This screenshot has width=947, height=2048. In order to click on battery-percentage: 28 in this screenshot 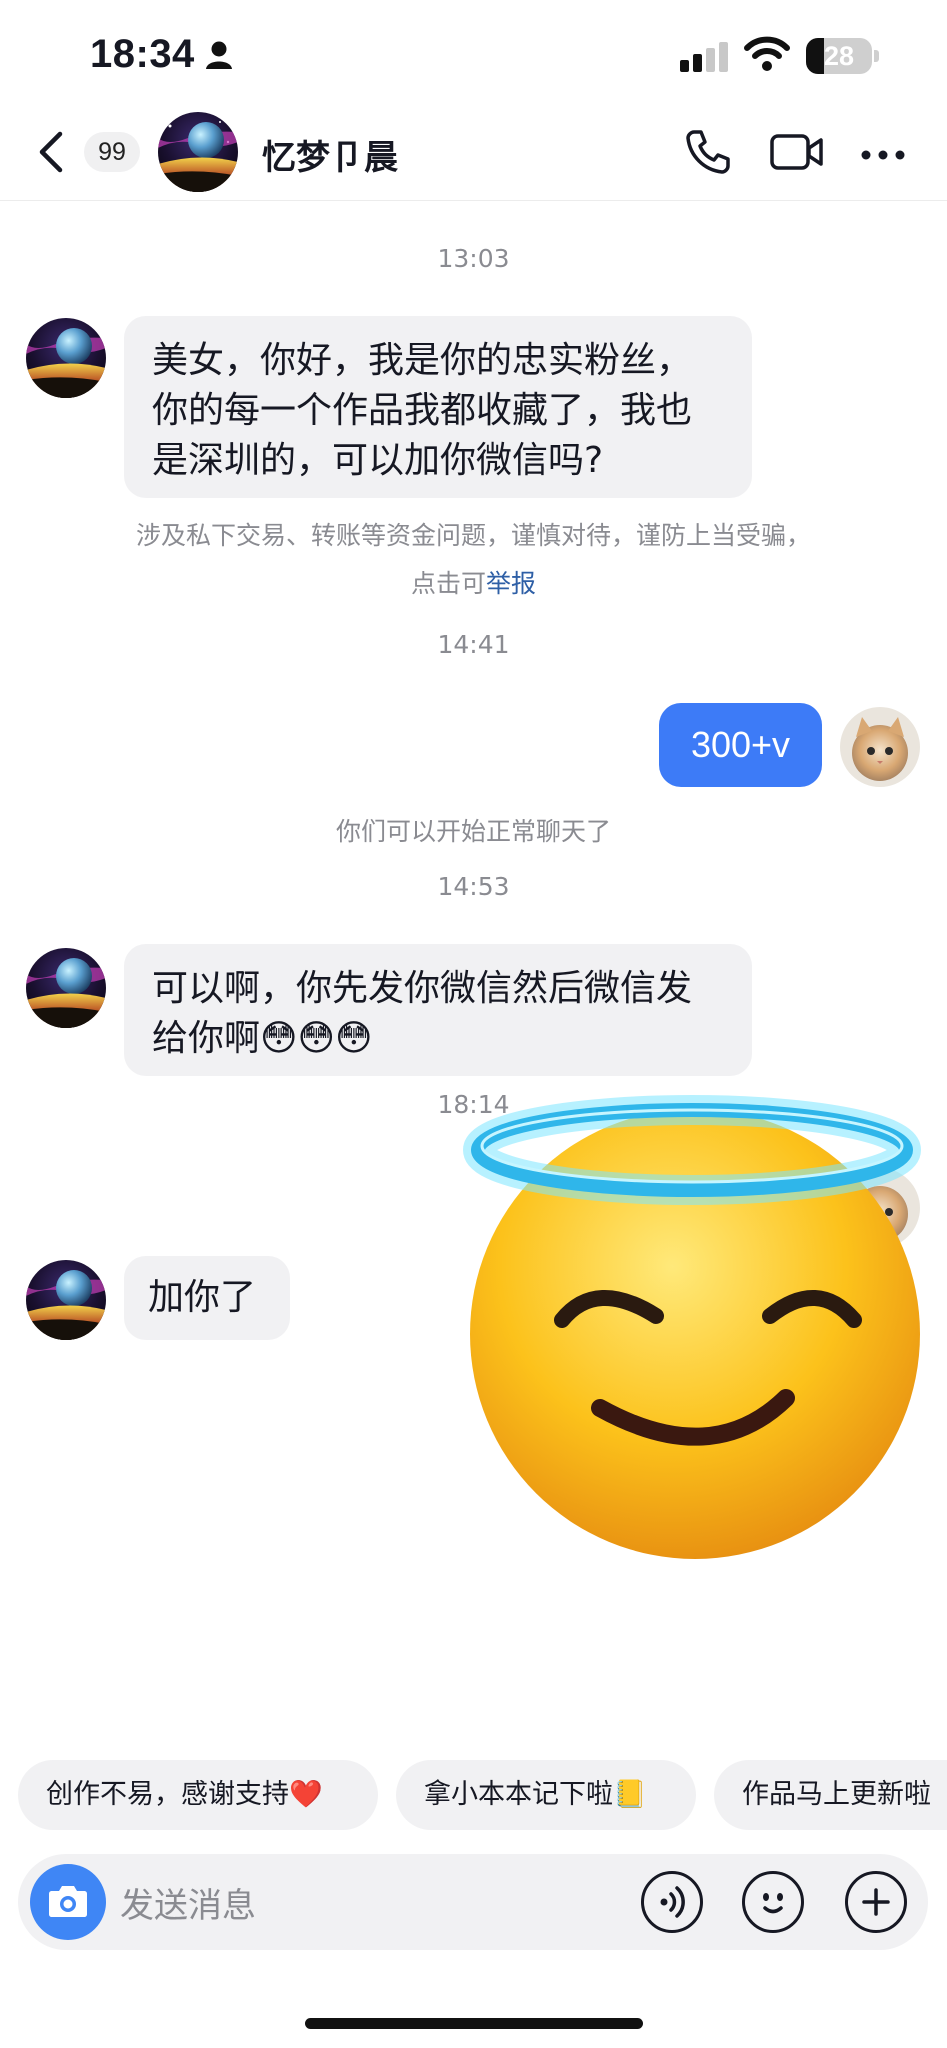, I will do `click(839, 56)`.